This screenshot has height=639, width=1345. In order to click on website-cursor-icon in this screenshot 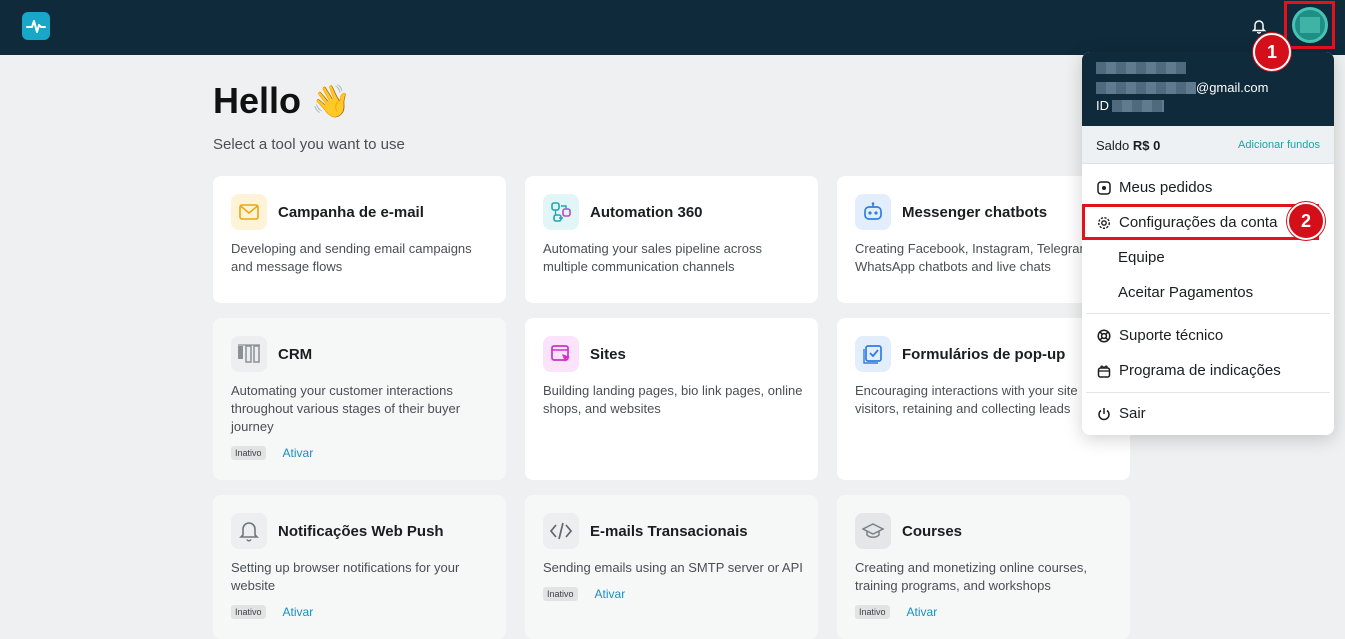, I will do `click(561, 354)`.